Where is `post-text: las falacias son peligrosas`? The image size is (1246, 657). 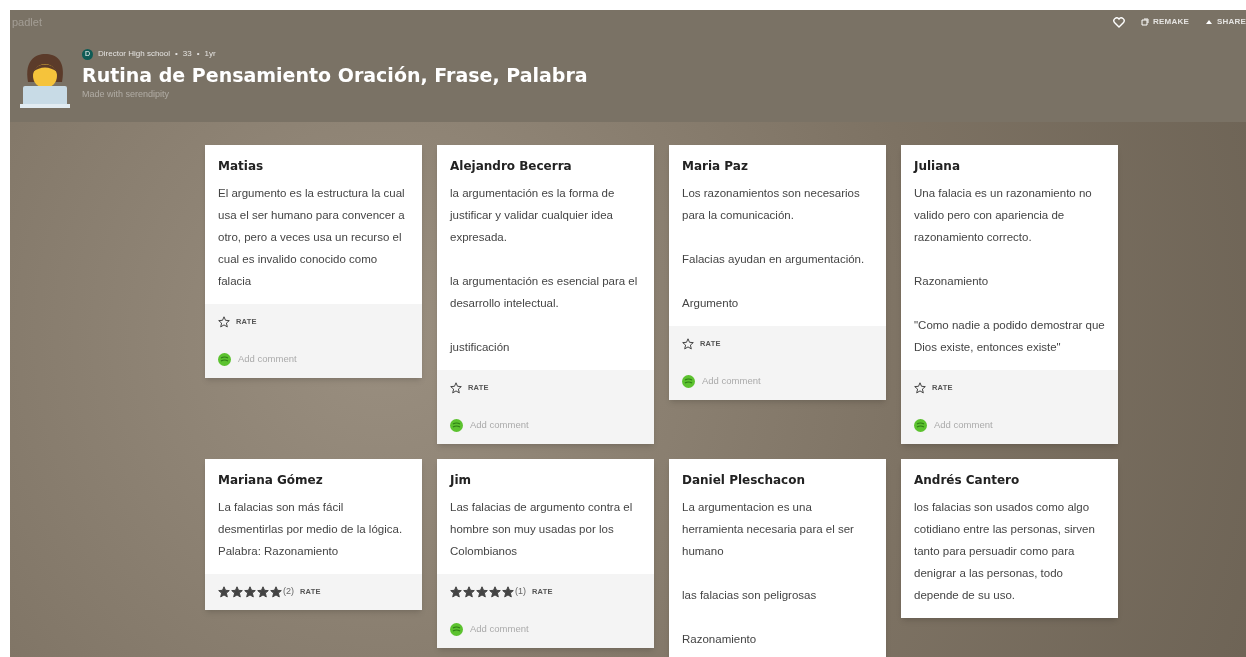 post-text: las falacias son peligrosas is located at coordinates (750, 595).